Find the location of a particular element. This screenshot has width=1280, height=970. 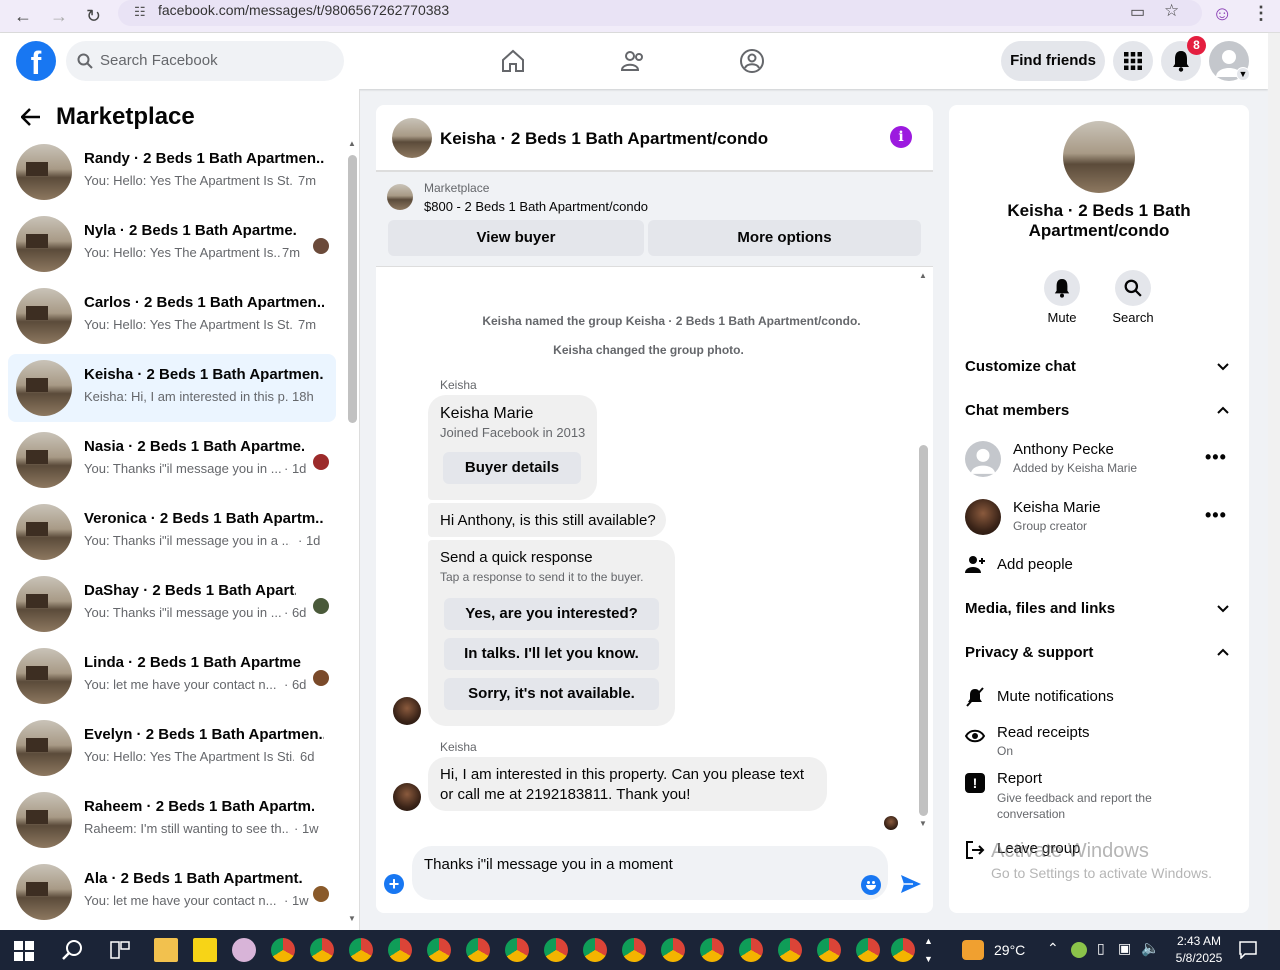

report-row: Report is located at coordinates (1019, 778).